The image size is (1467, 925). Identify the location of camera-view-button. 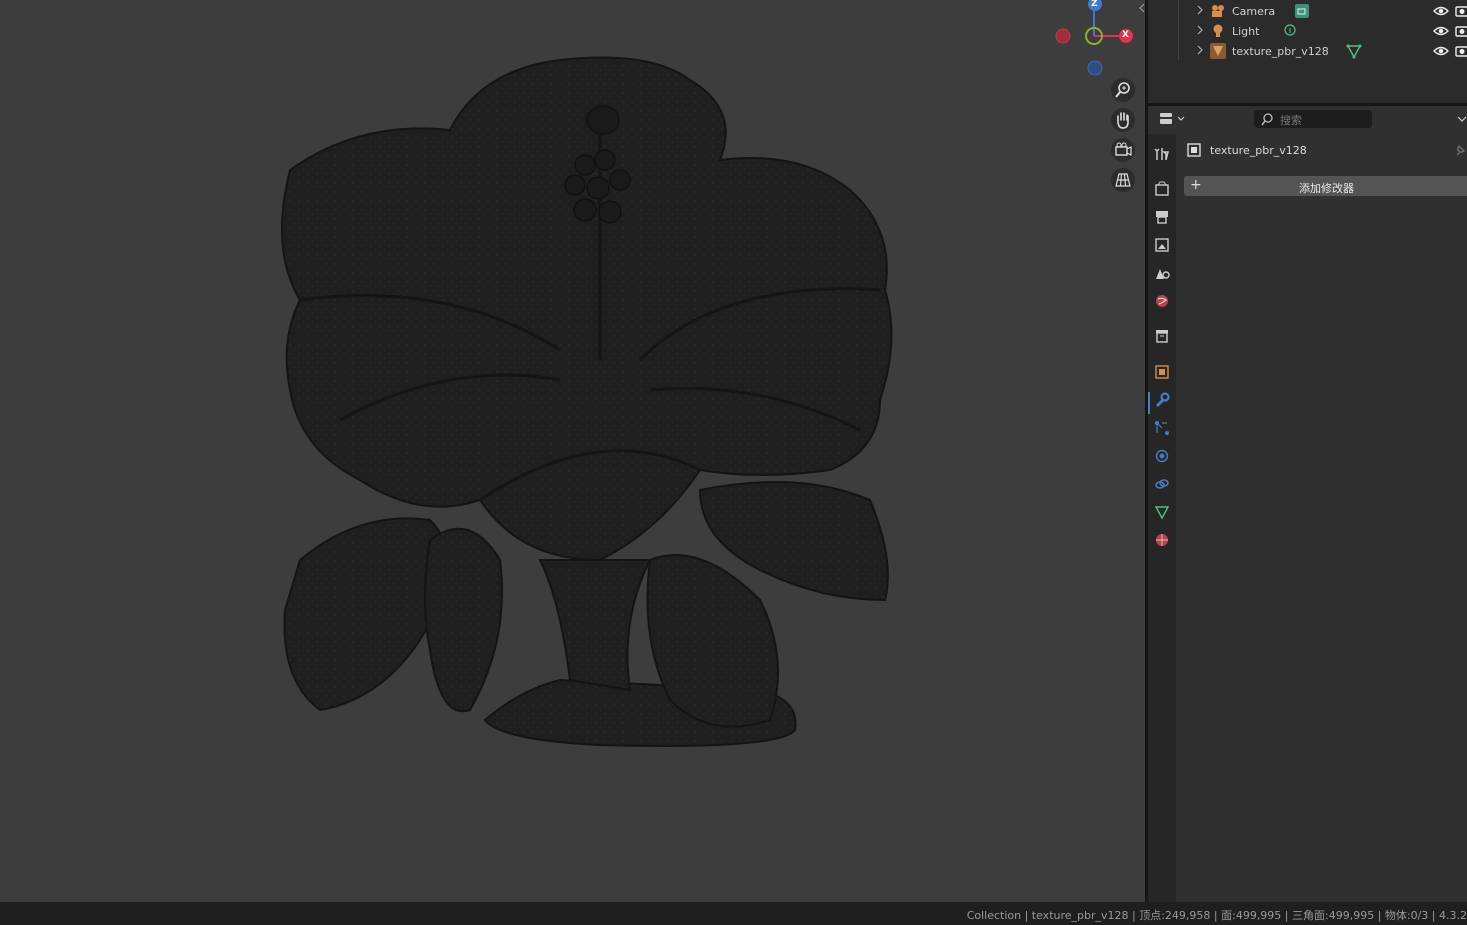
(1123, 150).